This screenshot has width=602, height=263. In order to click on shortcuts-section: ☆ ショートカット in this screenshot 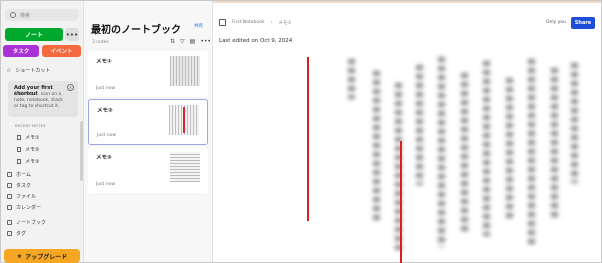, I will do `click(28, 70)`.